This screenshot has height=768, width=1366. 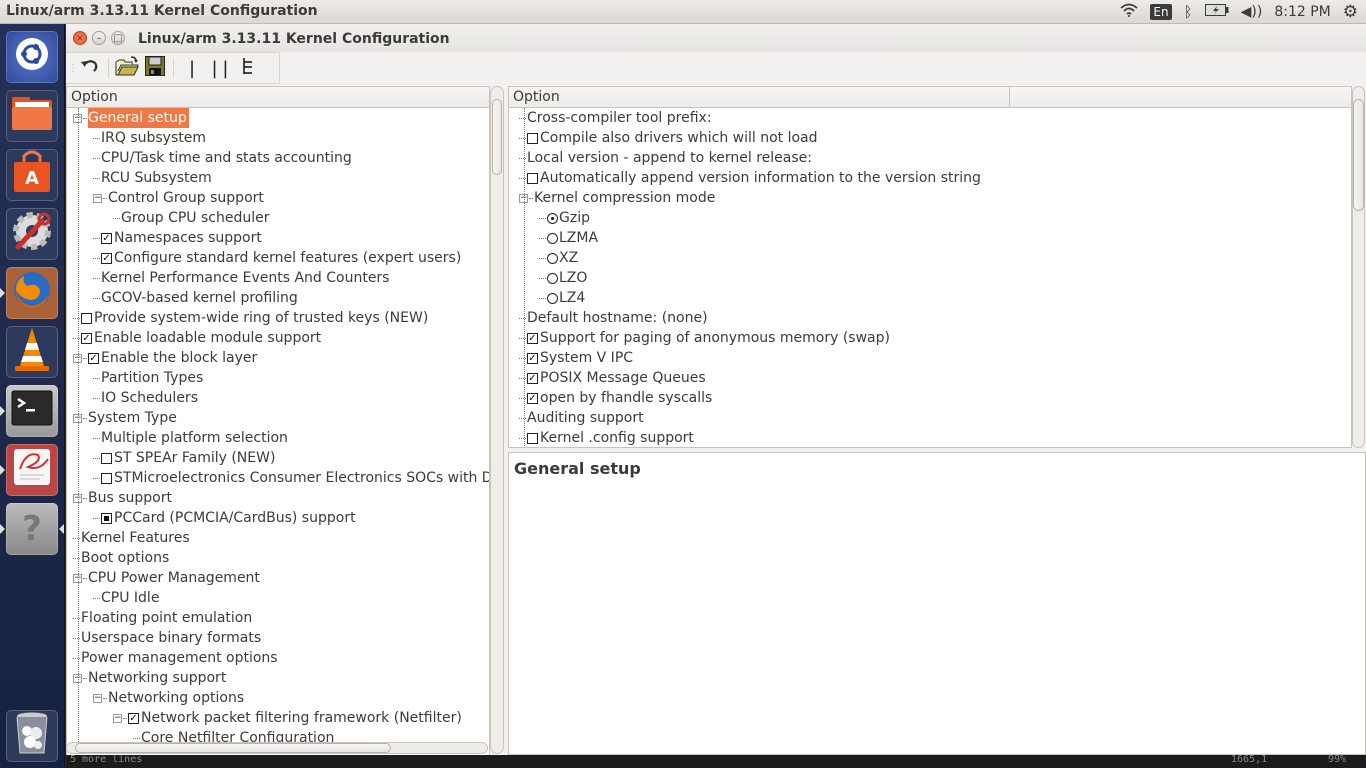 I want to click on tree-row: − Networking options, so click(x=278, y=698).